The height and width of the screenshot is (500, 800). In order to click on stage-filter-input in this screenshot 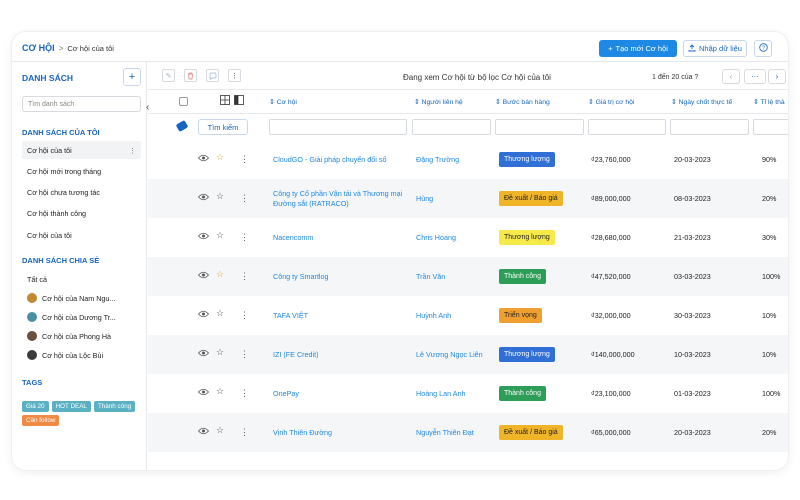, I will do `click(539, 127)`.